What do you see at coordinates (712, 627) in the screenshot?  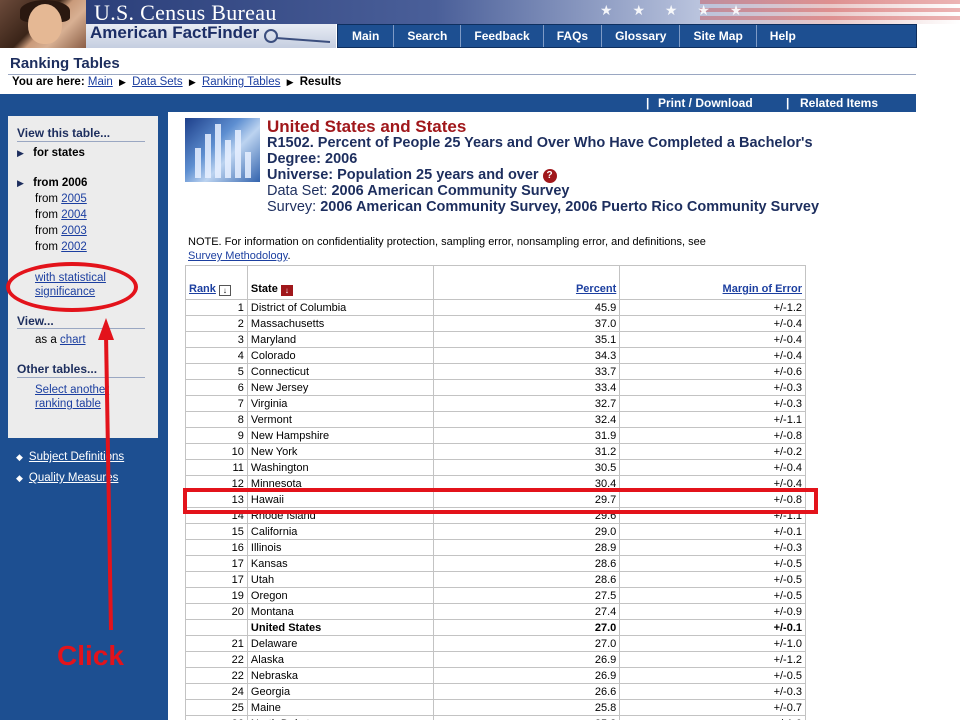 I see `moe-cell: +/-0.1` at bounding box center [712, 627].